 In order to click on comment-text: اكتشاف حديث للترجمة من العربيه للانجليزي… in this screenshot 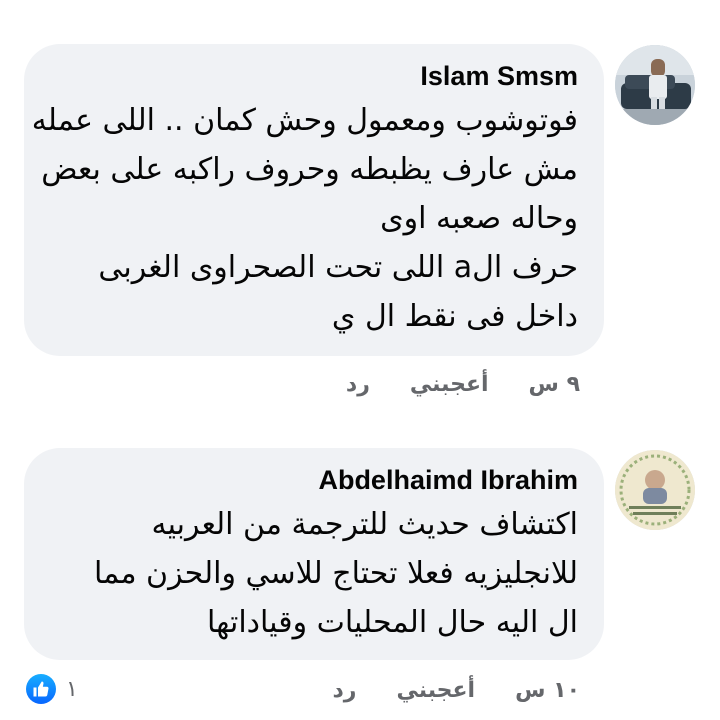, I will do `click(314, 573)`.